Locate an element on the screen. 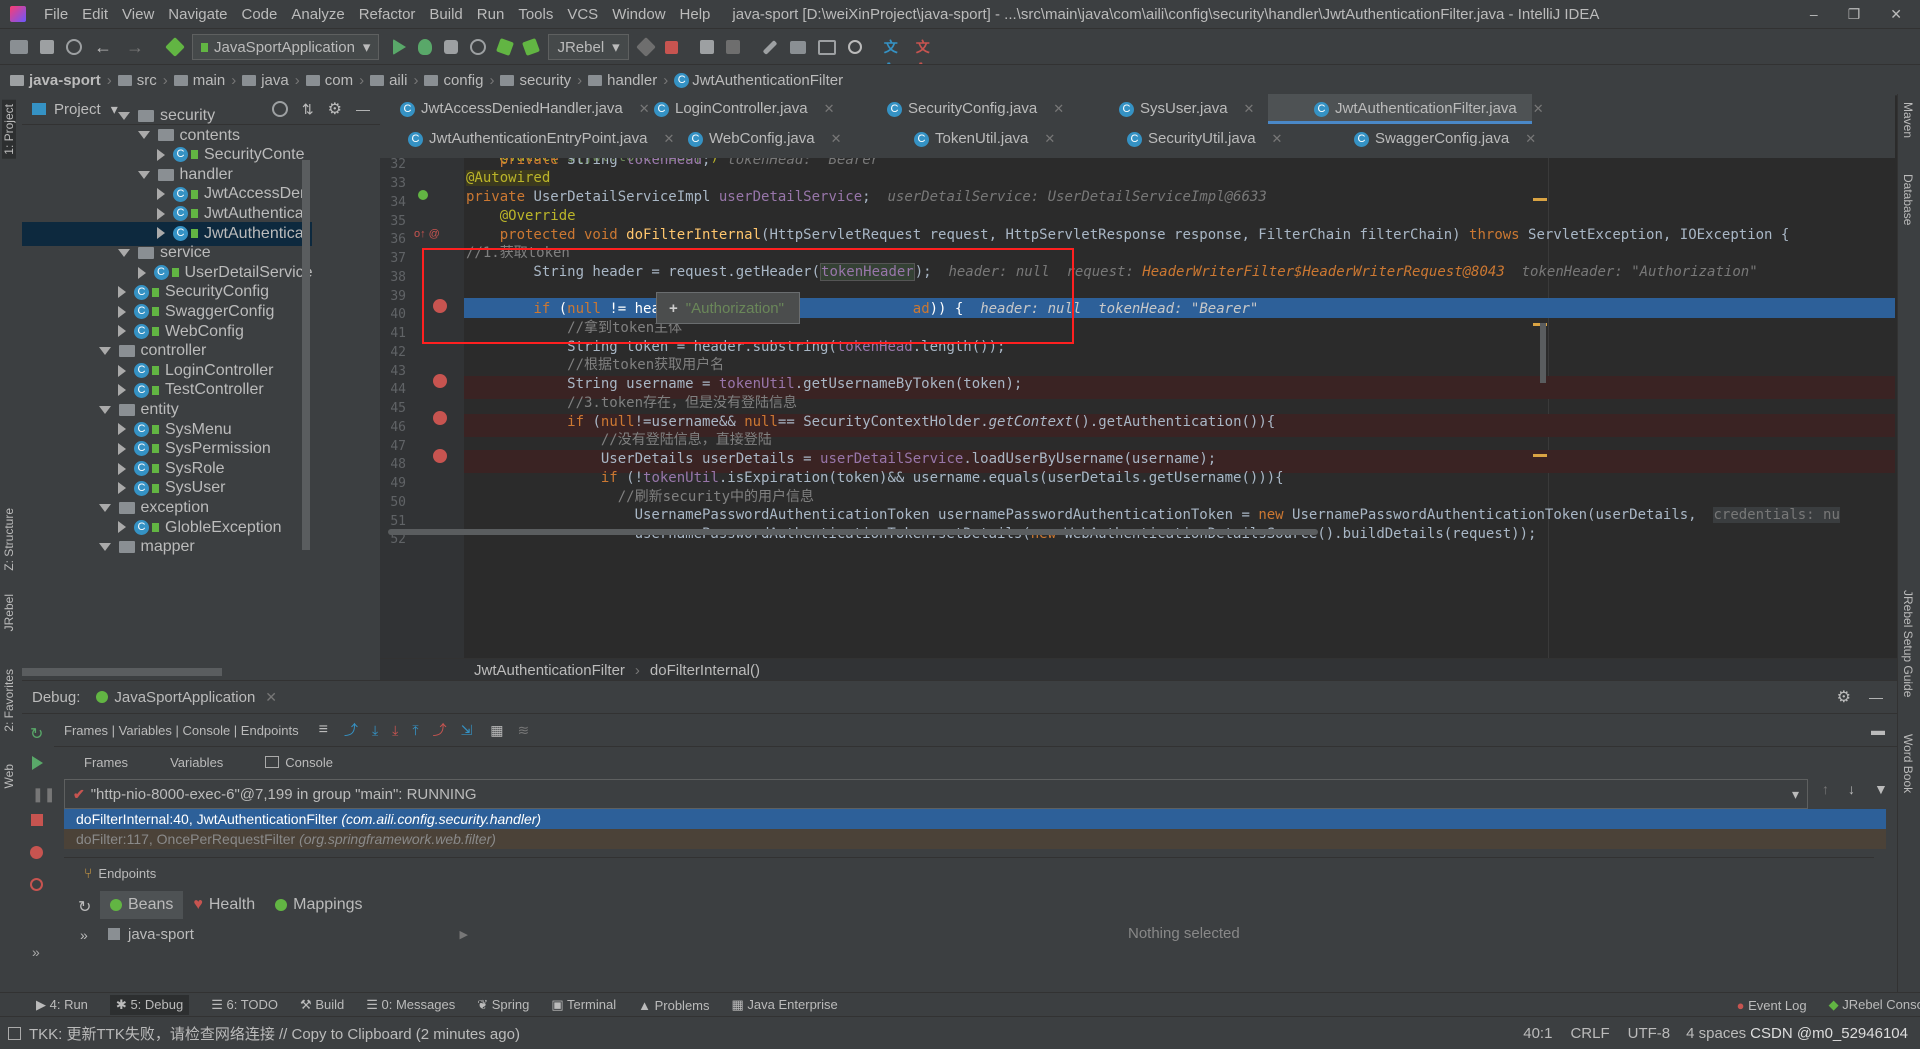 Image resolution: width=1920 pixels, height=1049 pixels. wrench-icon is located at coordinates (770, 47).